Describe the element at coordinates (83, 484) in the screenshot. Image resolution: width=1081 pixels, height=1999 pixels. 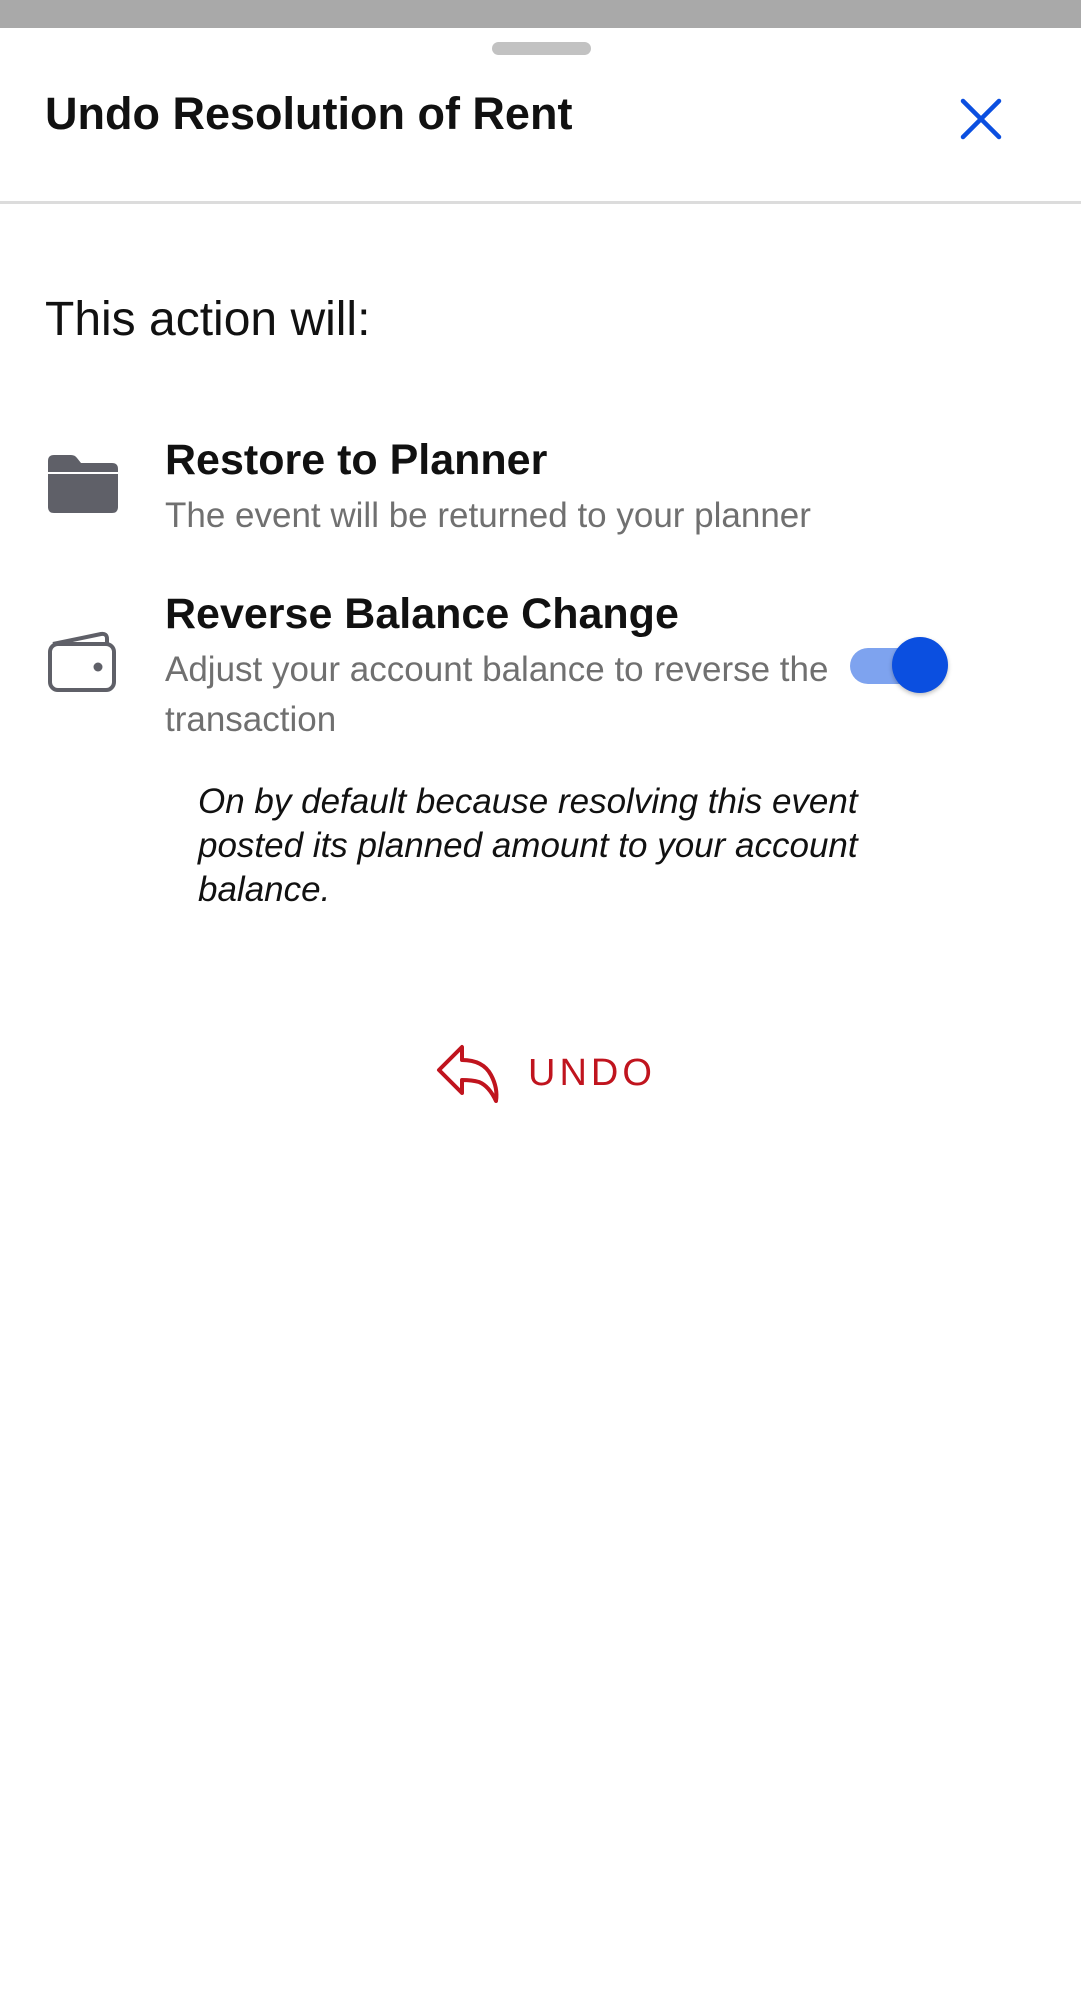
I see `folder-icon` at that location.